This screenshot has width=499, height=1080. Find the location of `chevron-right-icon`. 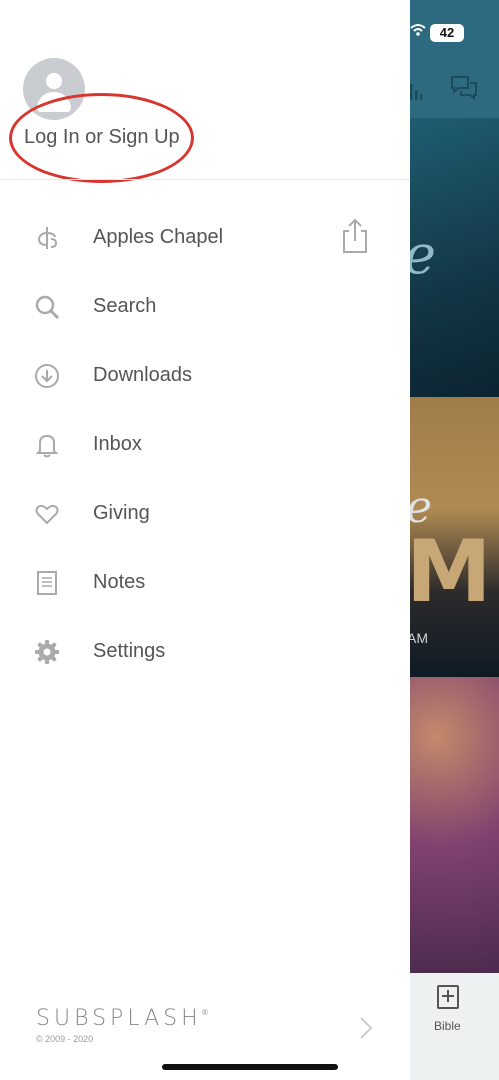

chevron-right-icon is located at coordinates (366, 1028).